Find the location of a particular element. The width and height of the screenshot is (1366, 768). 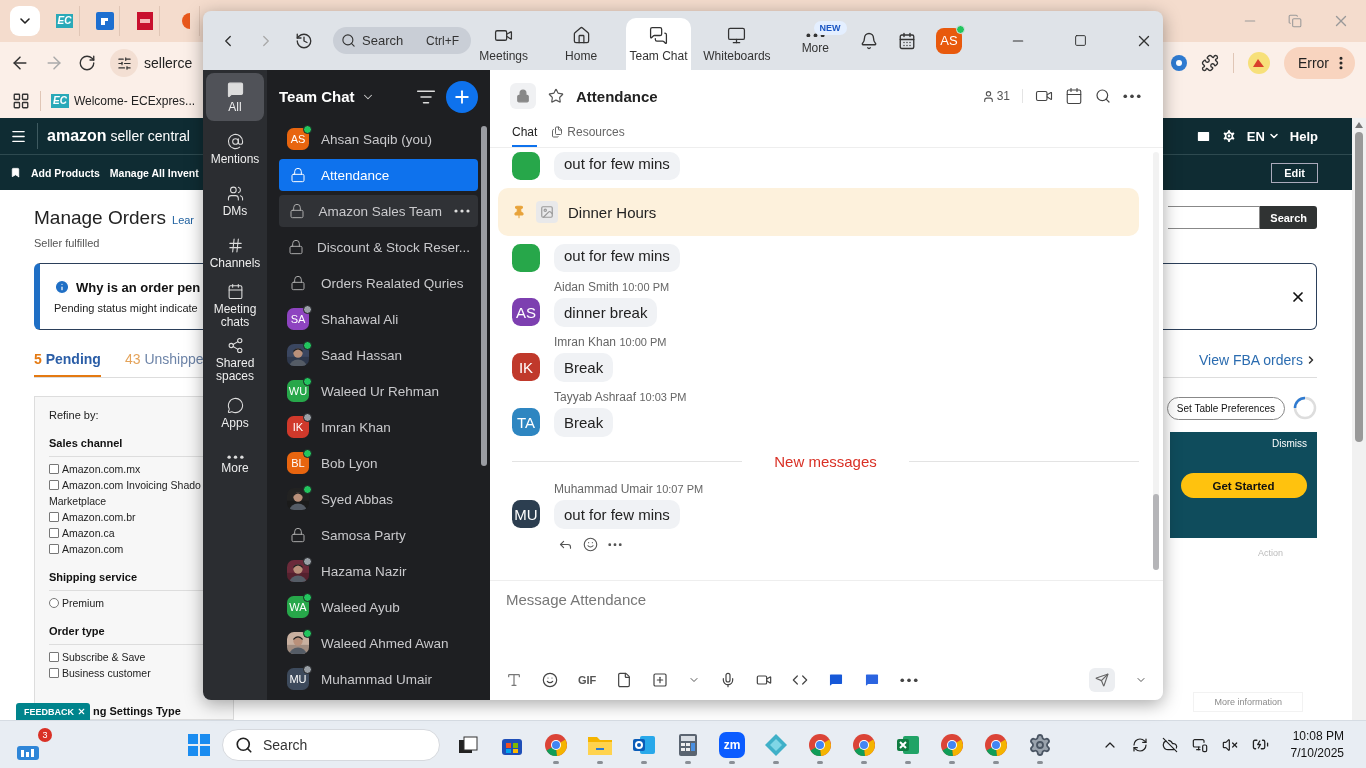

sidebar-item: Apps is located at coordinates (235, 413).